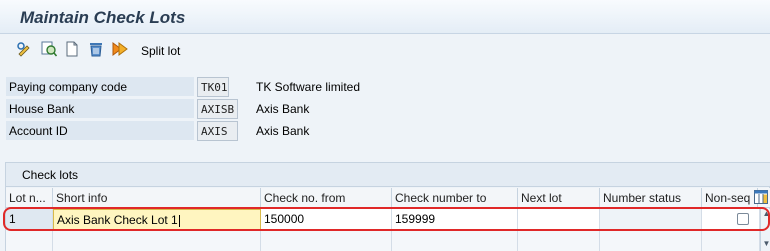 The image size is (770, 251). What do you see at coordinates (385, 50) in the screenshot?
I see `toolbar: Split lot` at bounding box center [385, 50].